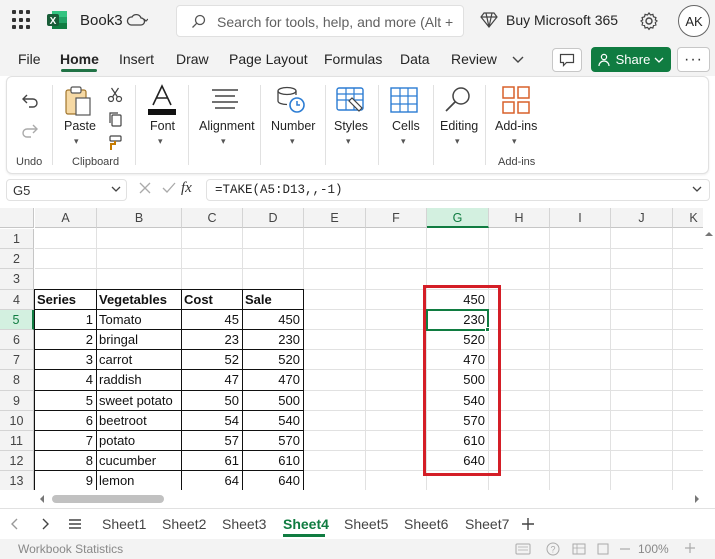 The image size is (715, 559). Describe the element at coordinates (458, 190) in the screenshot. I see `formula-input: =TAKE(A5:D13,,-1)` at that location.